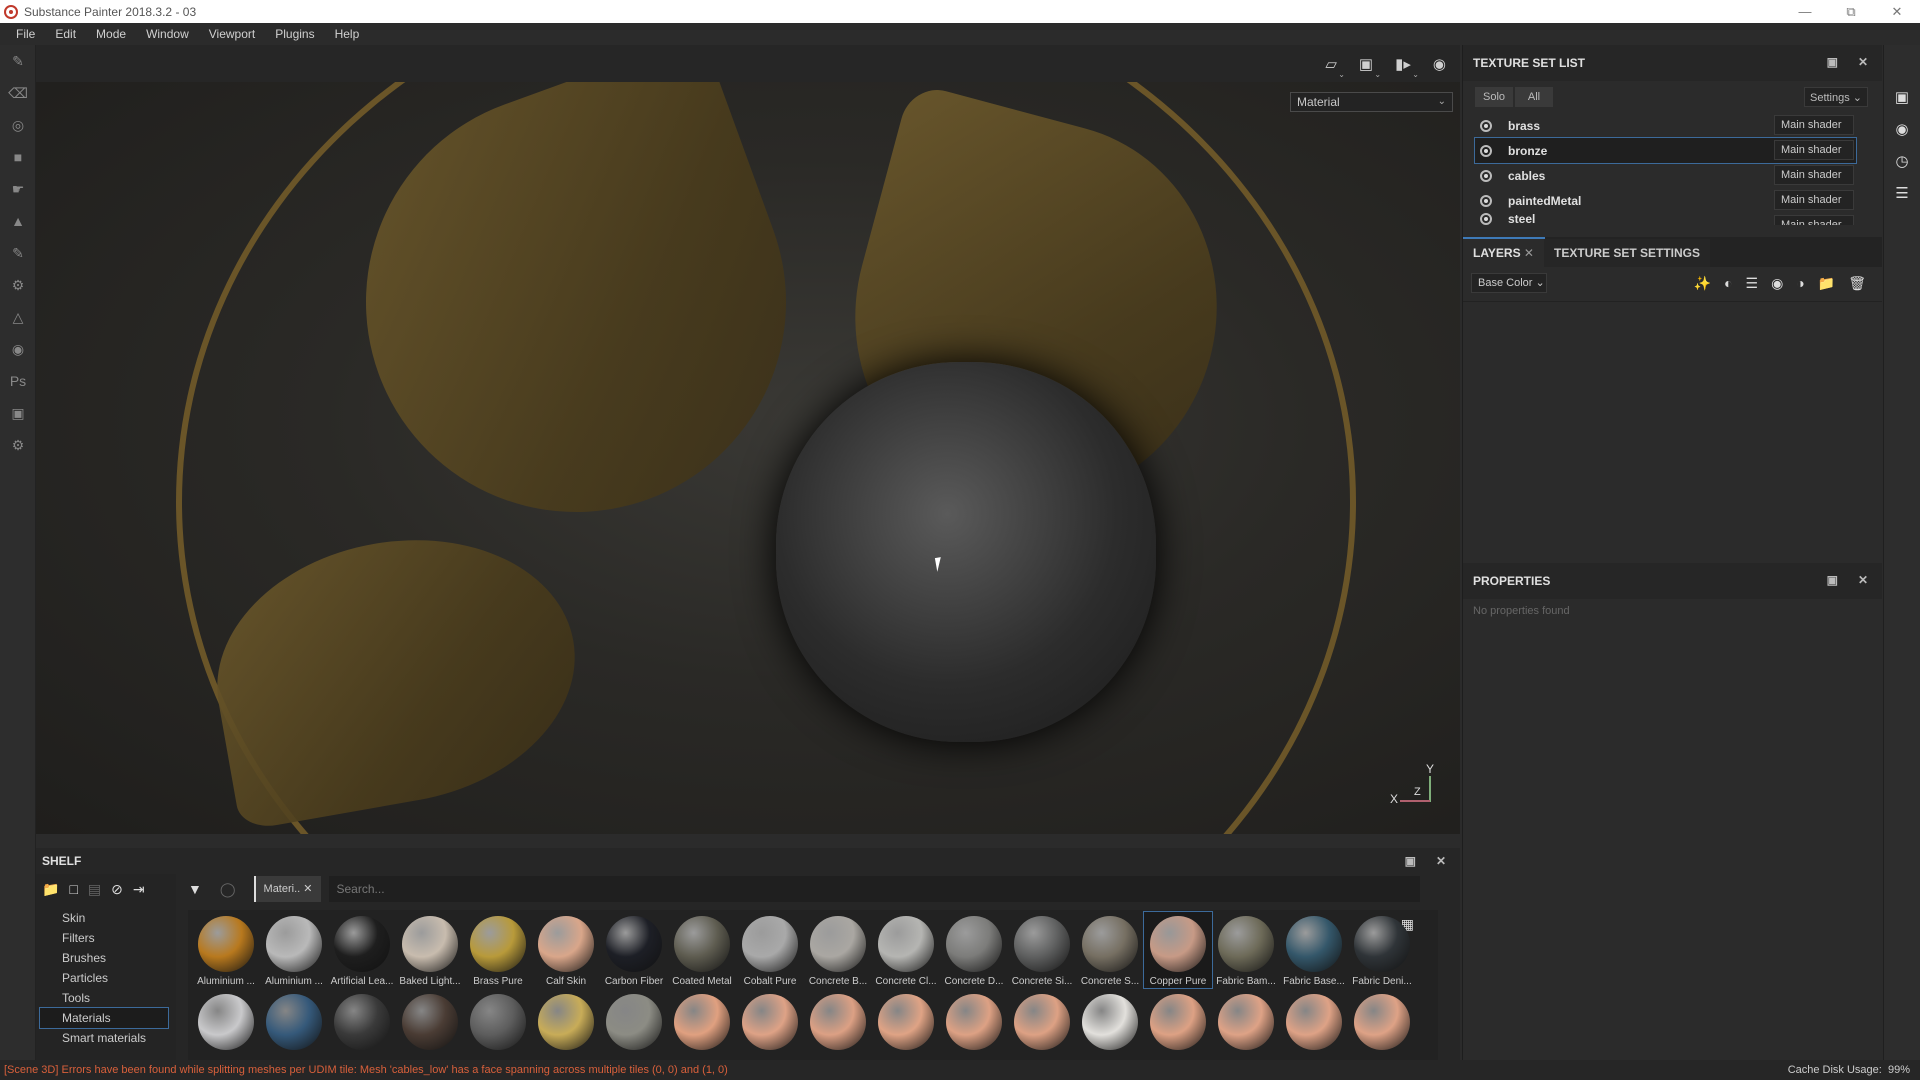  Describe the element at coordinates (18, 157) in the screenshot. I see `polygon-fill-icon: ■` at that location.